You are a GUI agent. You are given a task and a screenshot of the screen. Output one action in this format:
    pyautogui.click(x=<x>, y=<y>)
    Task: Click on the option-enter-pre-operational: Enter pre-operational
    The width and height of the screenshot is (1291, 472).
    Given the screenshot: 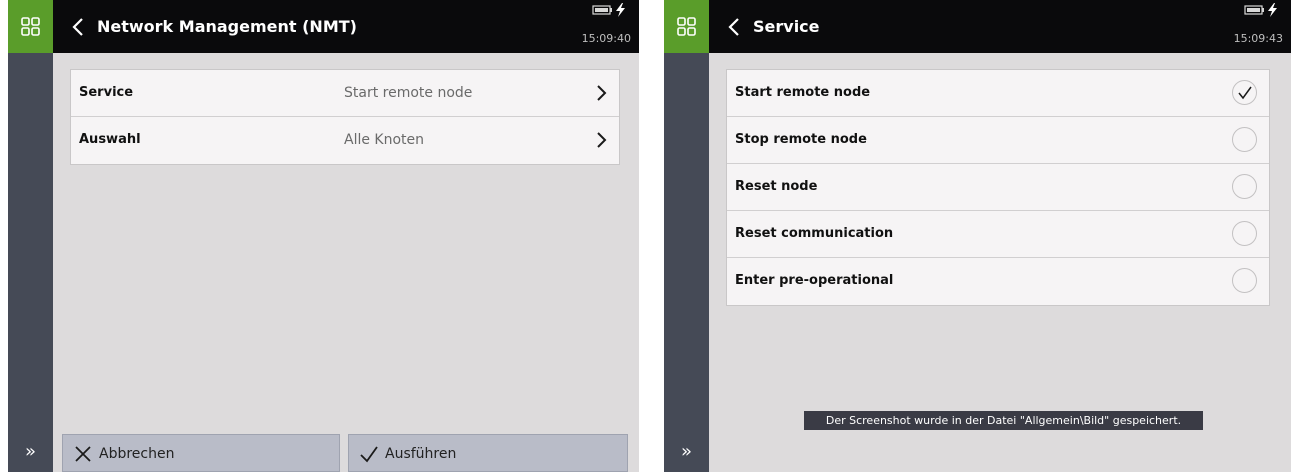 What is the action you would take?
    pyautogui.click(x=998, y=281)
    